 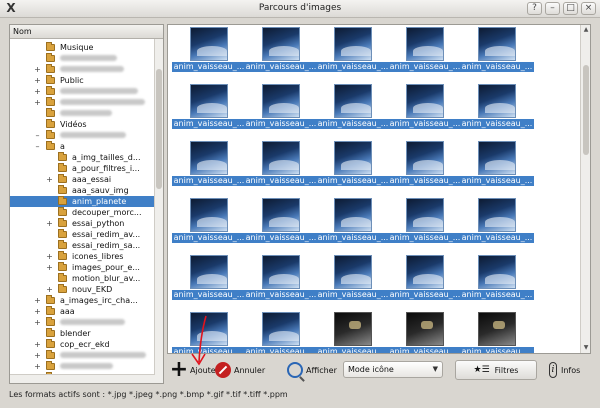 What do you see at coordinates (393, 369) in the screenshot?
I see `display-mode-select: Mode icône ▼` at bounding box center [393, 369].